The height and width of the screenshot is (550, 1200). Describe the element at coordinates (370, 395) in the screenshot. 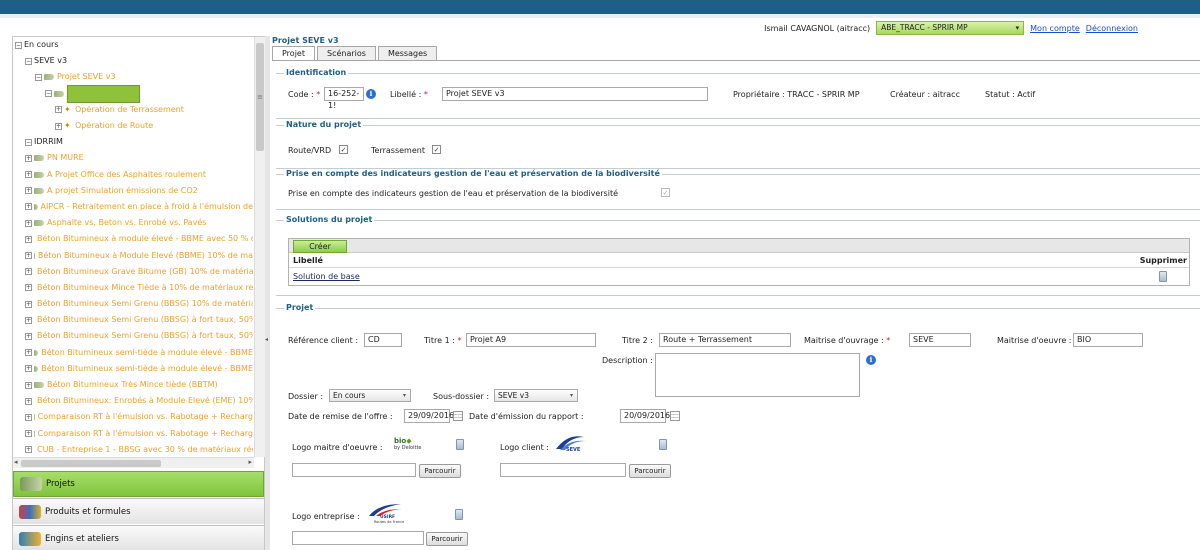

I see `dossier-select: En cours ▾` at that location.